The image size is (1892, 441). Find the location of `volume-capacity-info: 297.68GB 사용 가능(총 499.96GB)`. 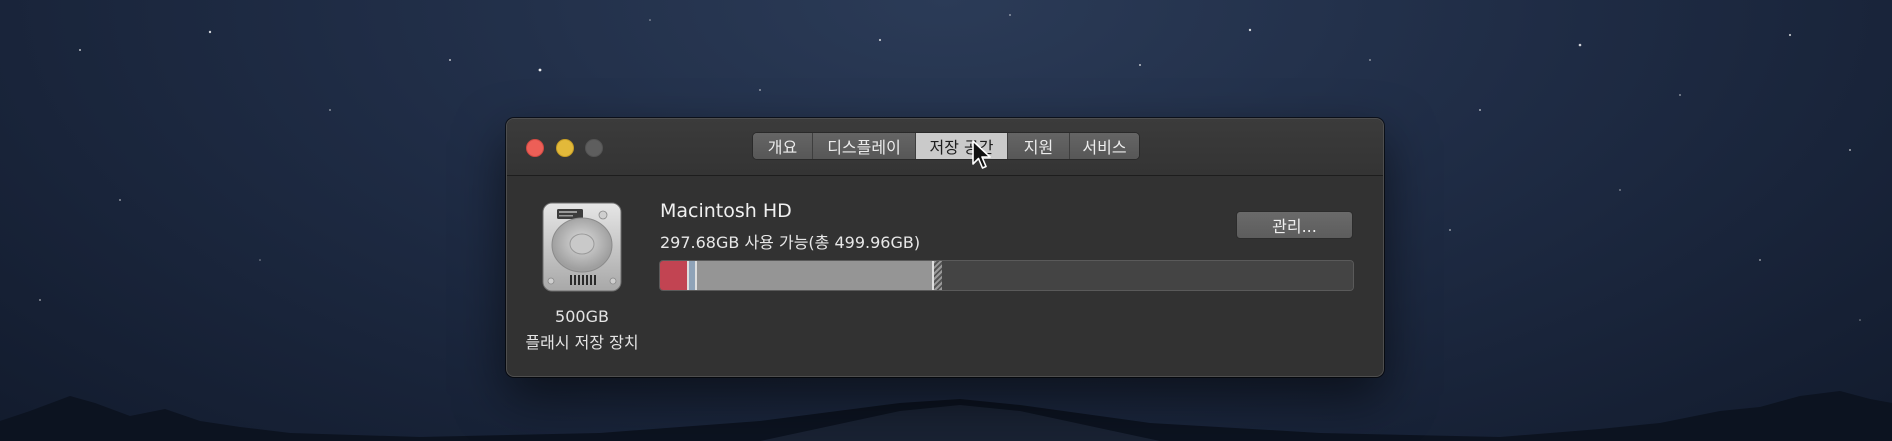

volume-capacity-info: 297.68GB 사용 가능(총 499.96GB) is located at coordinates (790, 242).